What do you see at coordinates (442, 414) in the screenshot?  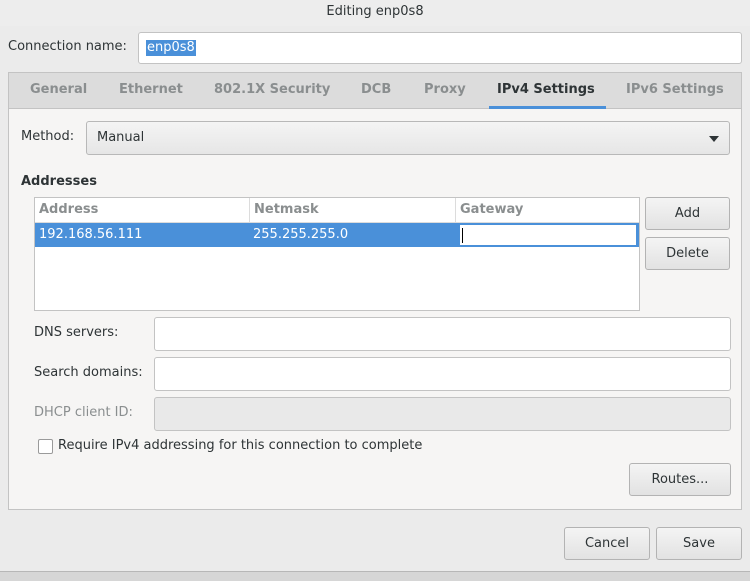 I see `dhcp-client-id-input` at bounding box center [442, 414].